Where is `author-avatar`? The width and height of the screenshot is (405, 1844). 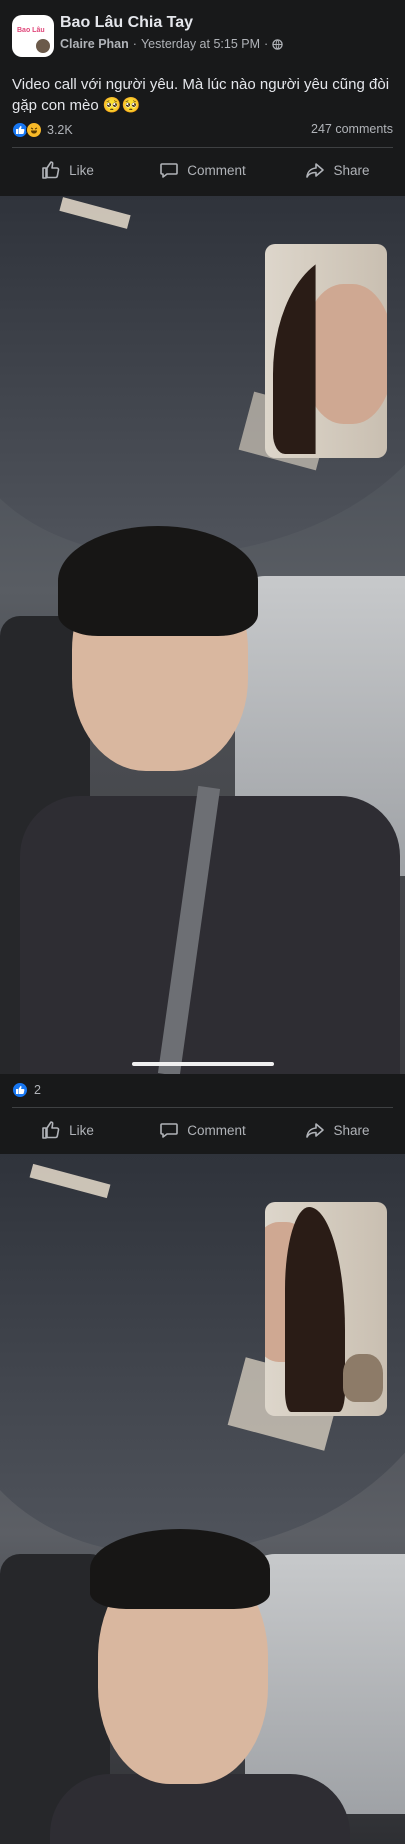
author-avatar is located at coordinates (43, 46).